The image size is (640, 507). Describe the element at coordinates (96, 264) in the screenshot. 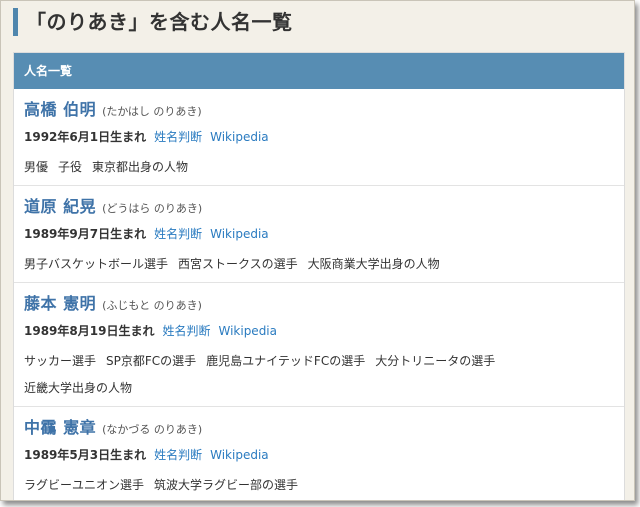

I see `category-tag: 男子バスケットボール選手` at that location.